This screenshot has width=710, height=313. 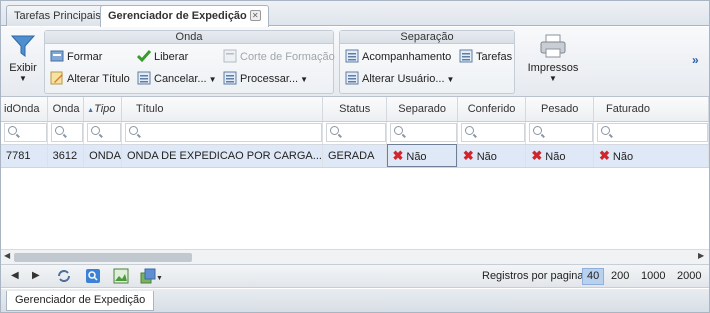 What do you see at coordinates (24, 109) in the screenshot?
I see `column-header-idonda: idOnda` at bounding box center [24, 109].